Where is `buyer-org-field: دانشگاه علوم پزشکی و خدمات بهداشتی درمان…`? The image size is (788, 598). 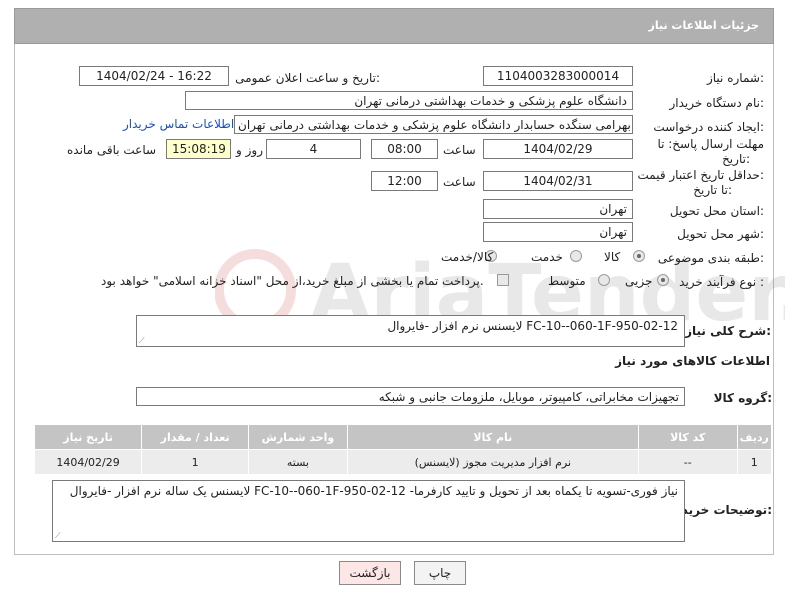
buyer-org-field: دانشگاه علوم پزشکی و خدمات بهداشتی درمان… is located at coordinates (409, 100).